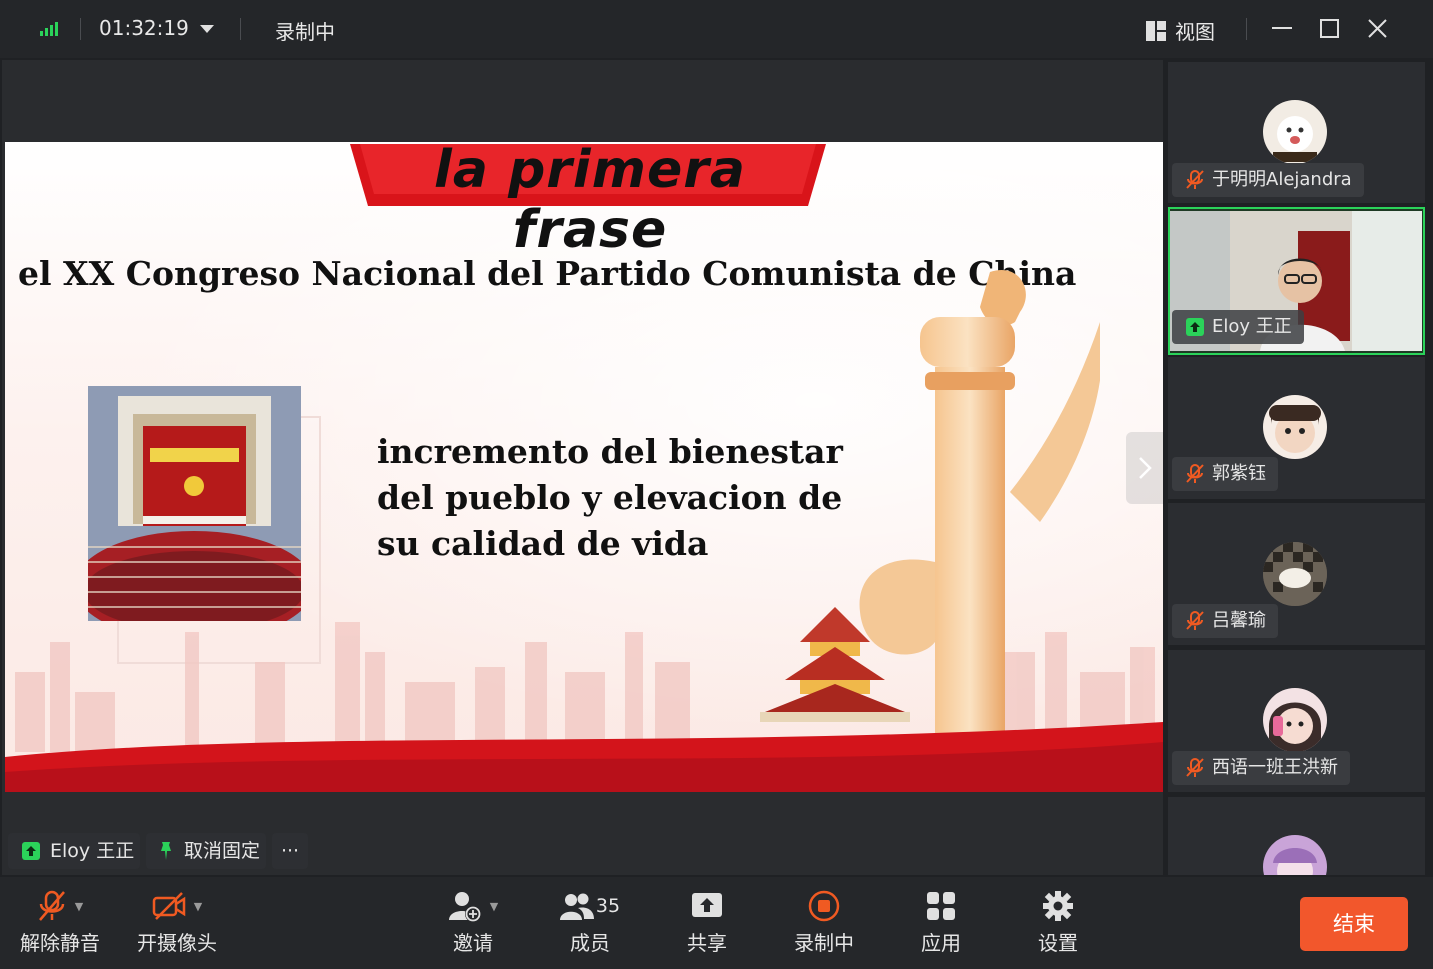  Describe the element at coordinates (194, 503) in the screenshot. I see `congress-hall-photo` at that location.